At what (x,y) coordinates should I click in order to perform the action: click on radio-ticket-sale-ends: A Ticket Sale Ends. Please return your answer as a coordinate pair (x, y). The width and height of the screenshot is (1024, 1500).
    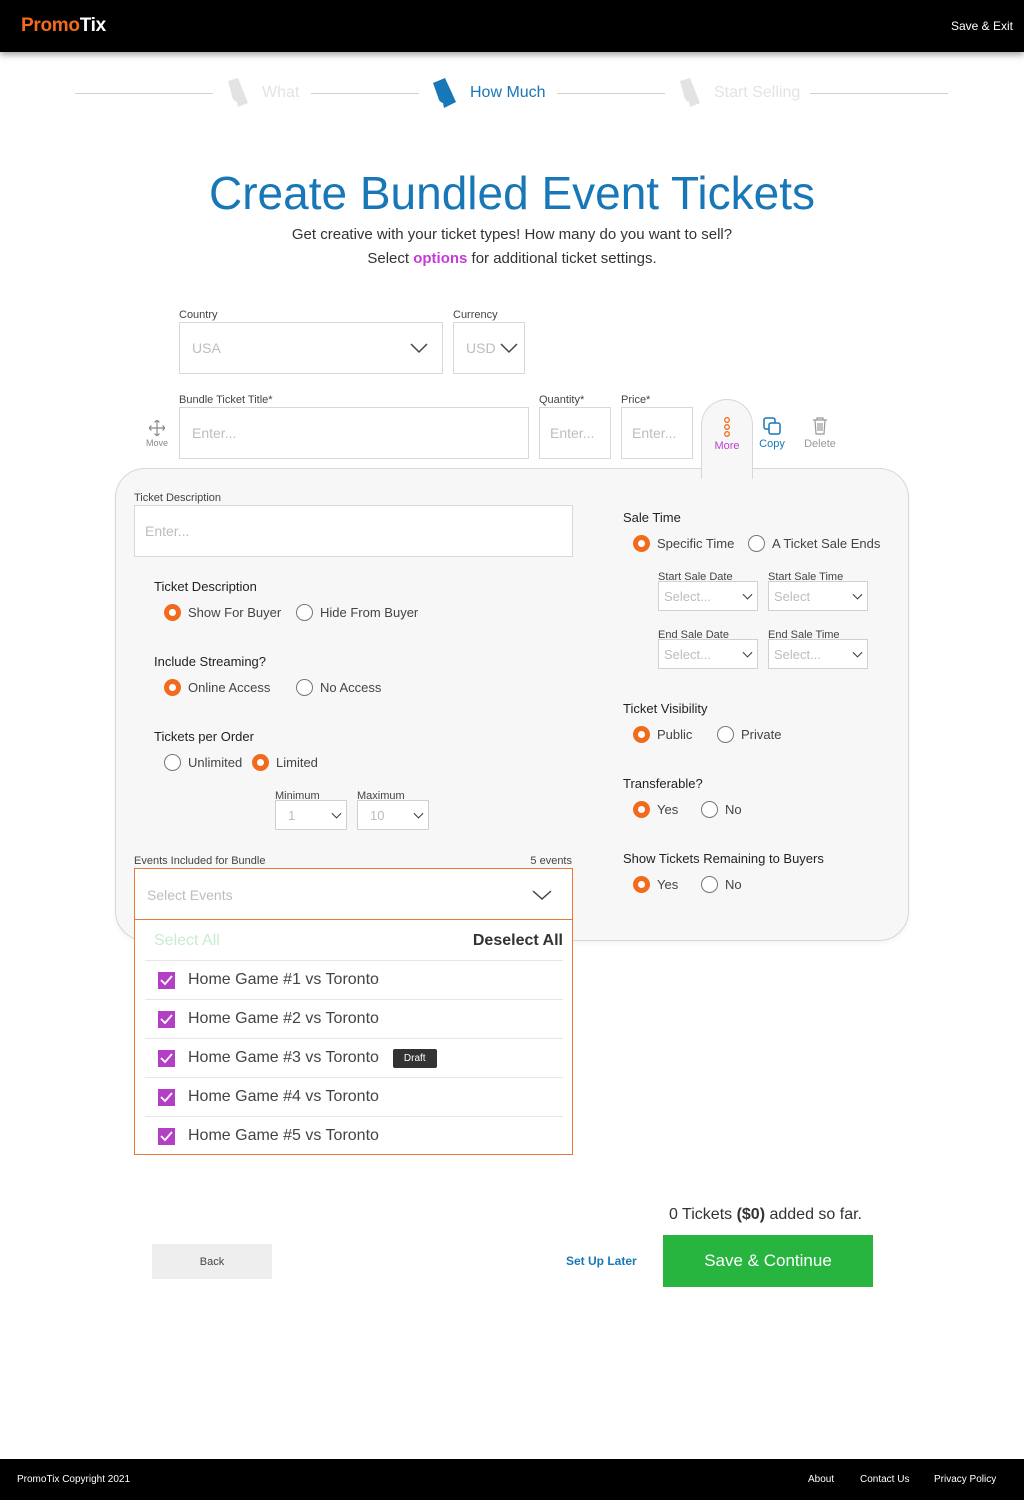
    Looking at the image, I should click on (814, 543).